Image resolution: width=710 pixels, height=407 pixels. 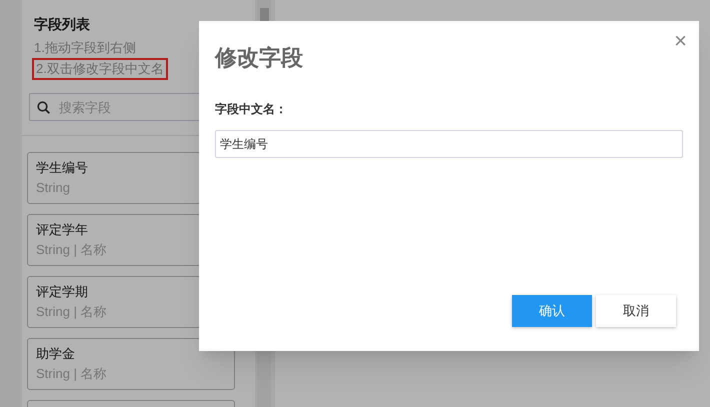 I want to click on text-field: 学生编号, so click(x=449, y=144).